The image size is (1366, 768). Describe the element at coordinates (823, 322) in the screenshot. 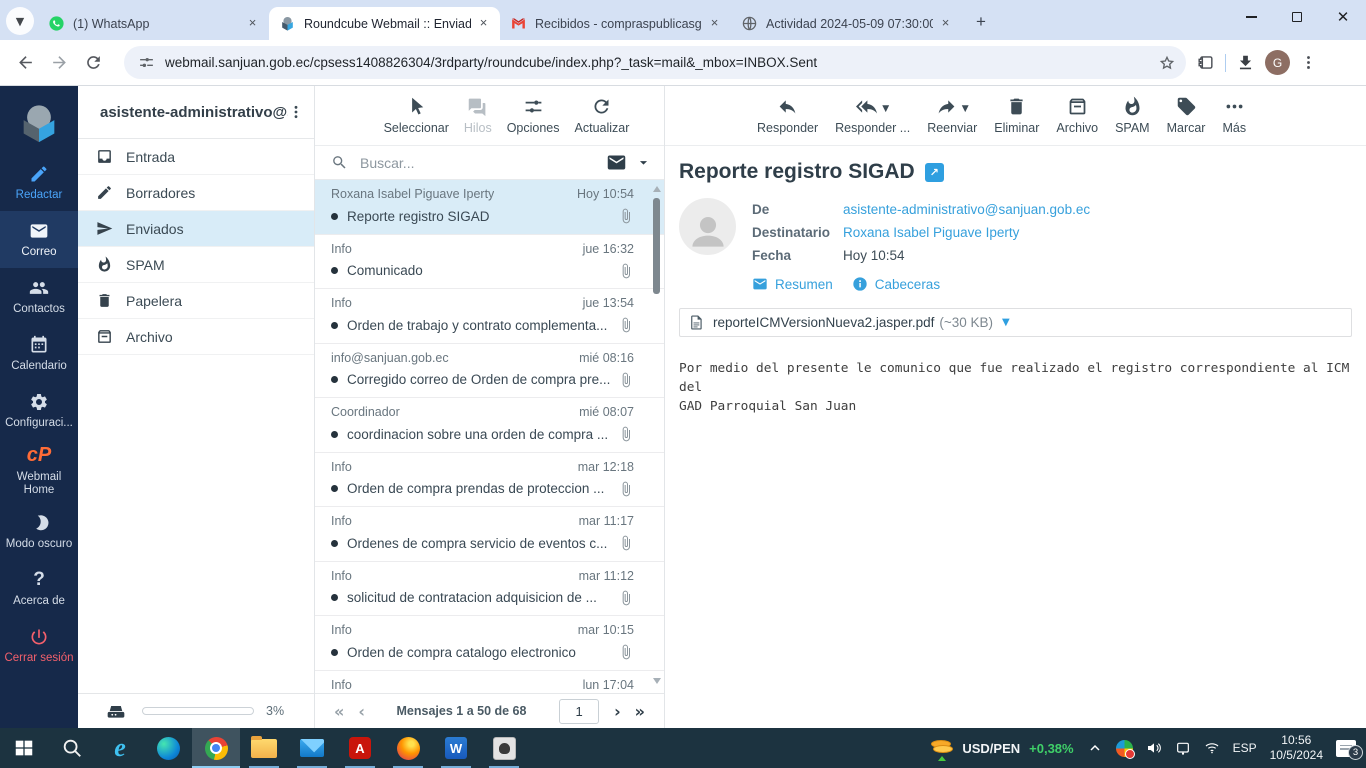

I see `attachment-name: reporteICMVersionNueva2.jasper.pdf` at that location.